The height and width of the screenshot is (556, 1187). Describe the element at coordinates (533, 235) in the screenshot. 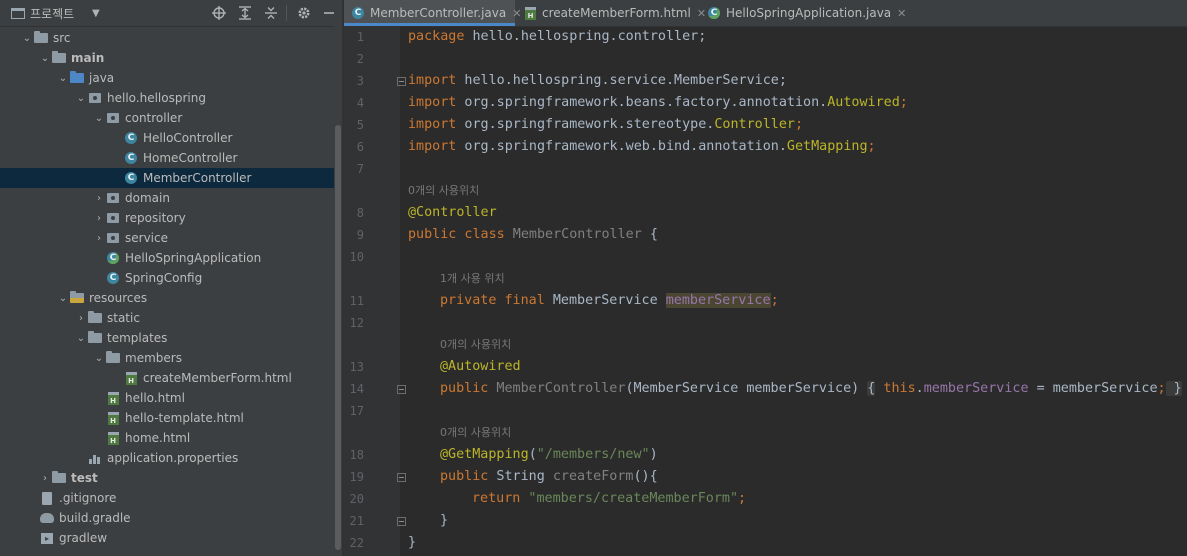

I see `code-line-9: public class MemberController {` at that location.